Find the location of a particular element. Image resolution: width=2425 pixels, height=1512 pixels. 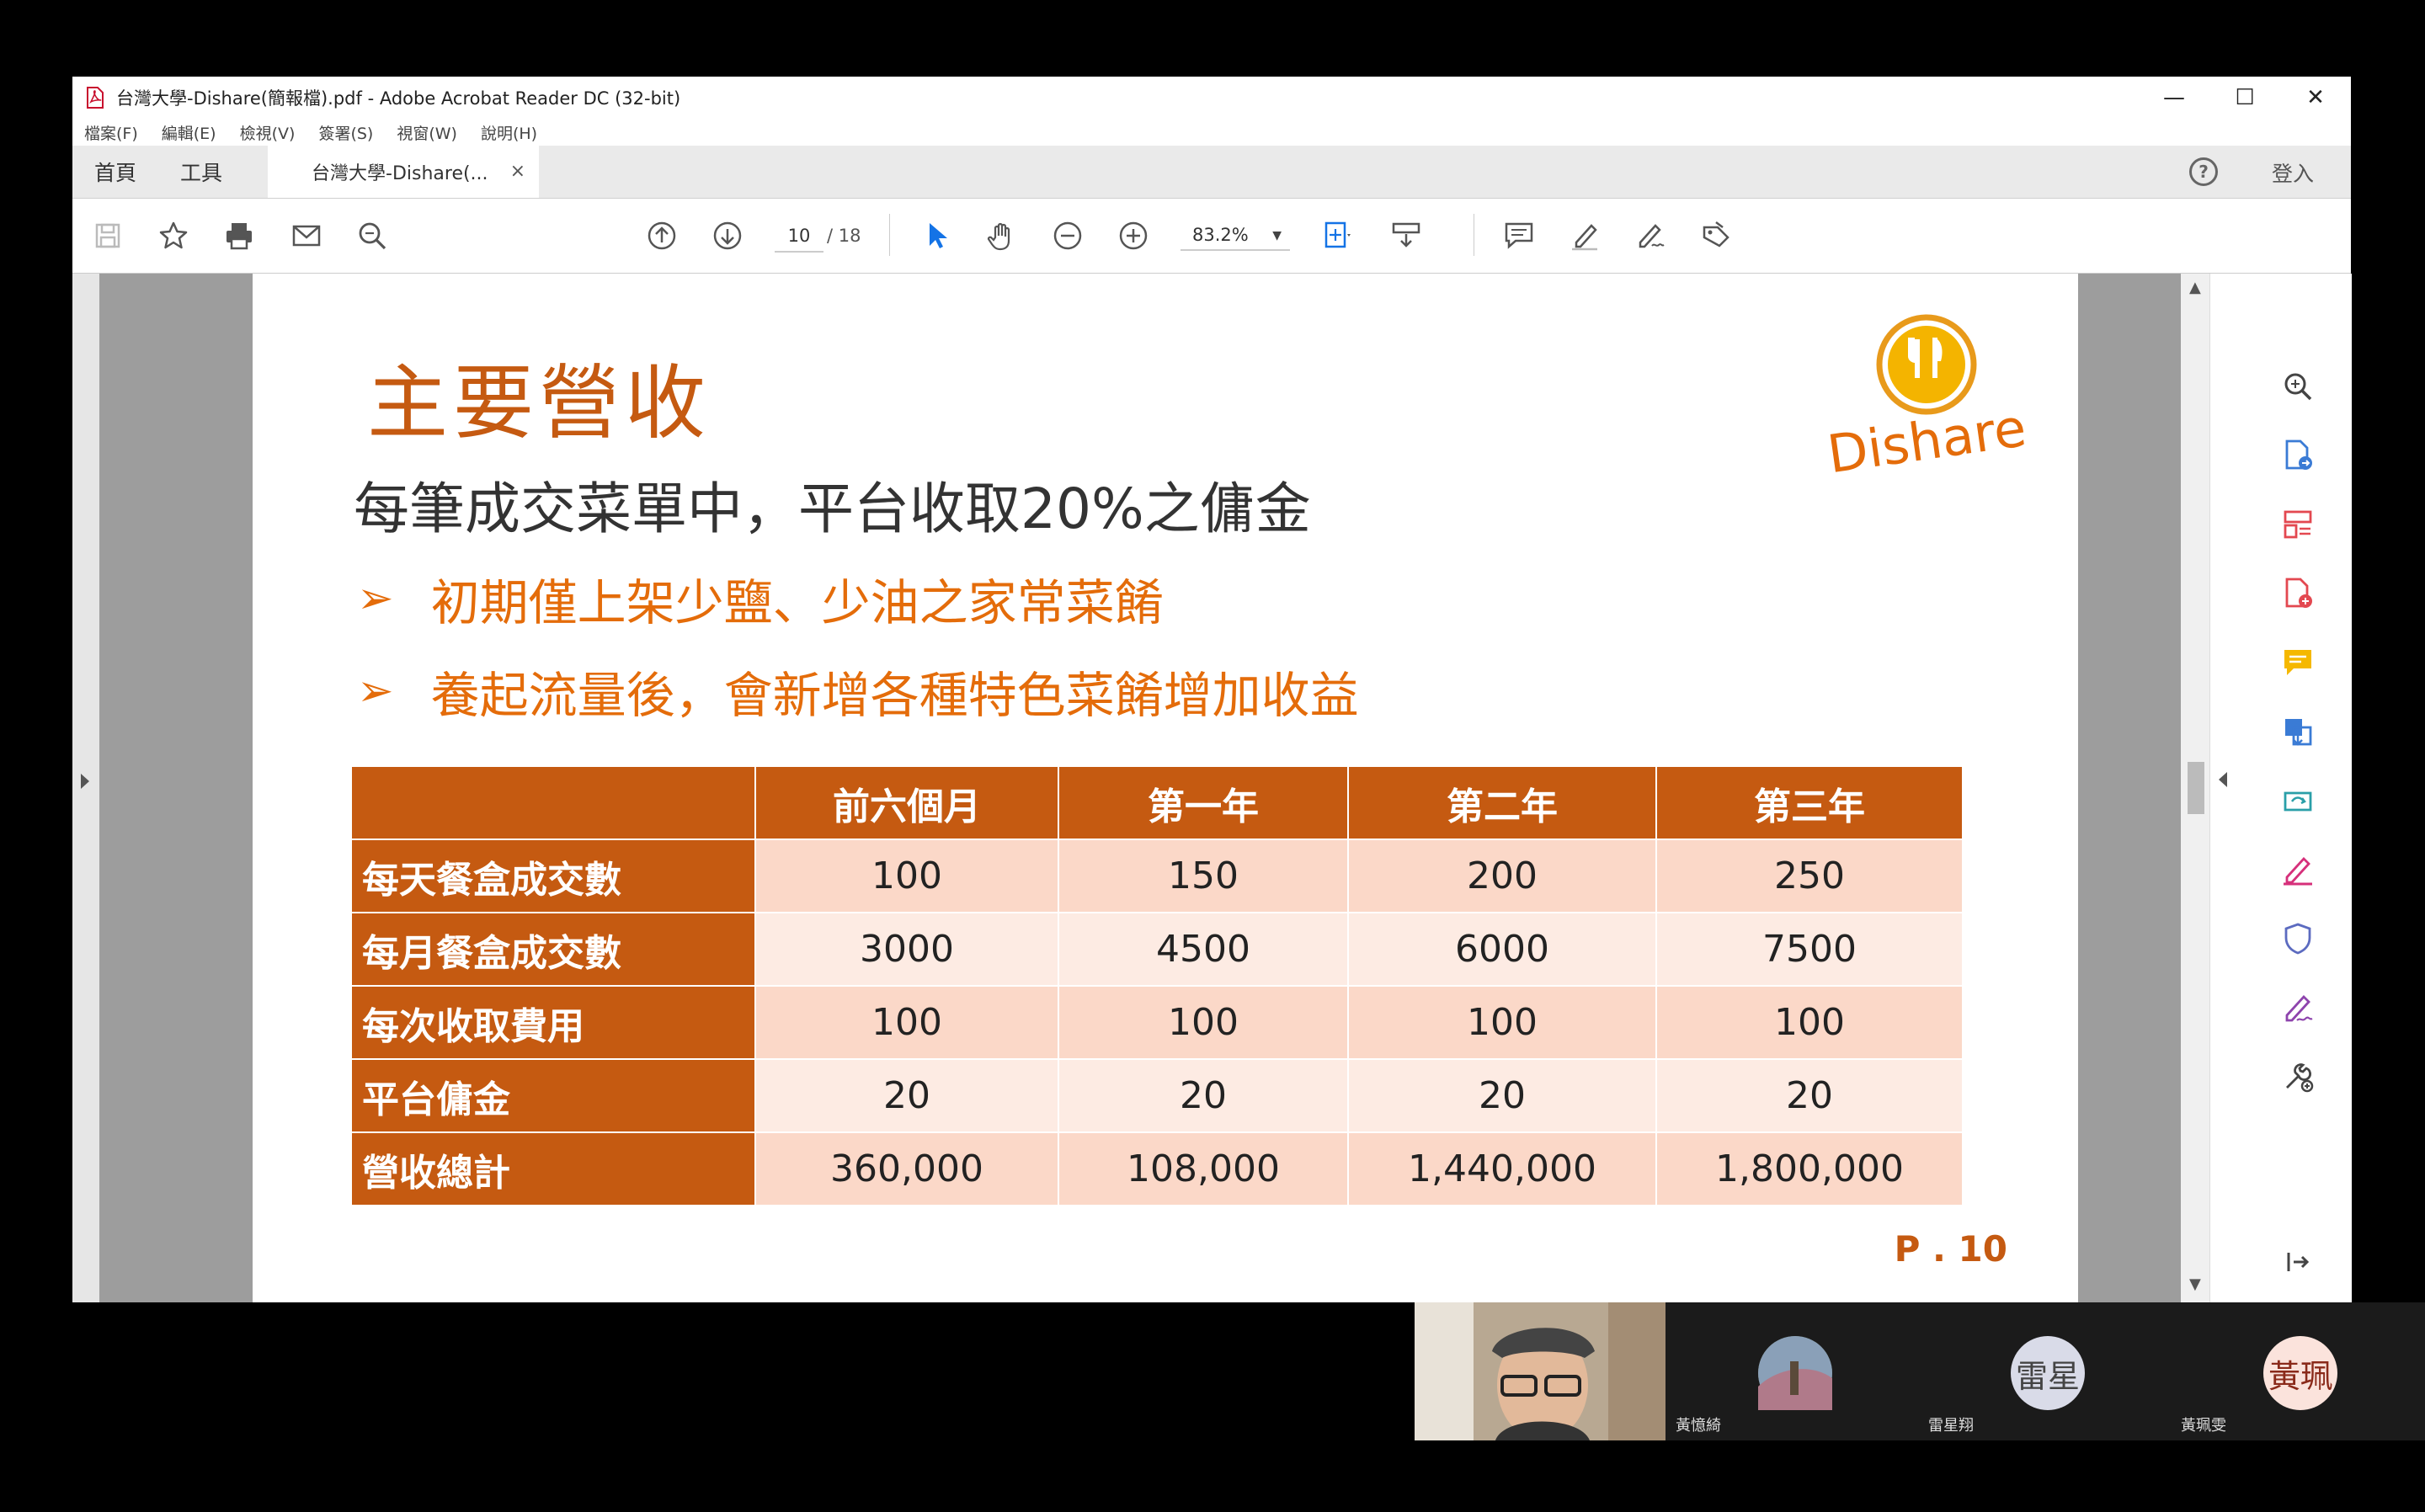

table-header-cell: 第三年 is located at coordinates (1809, 802).